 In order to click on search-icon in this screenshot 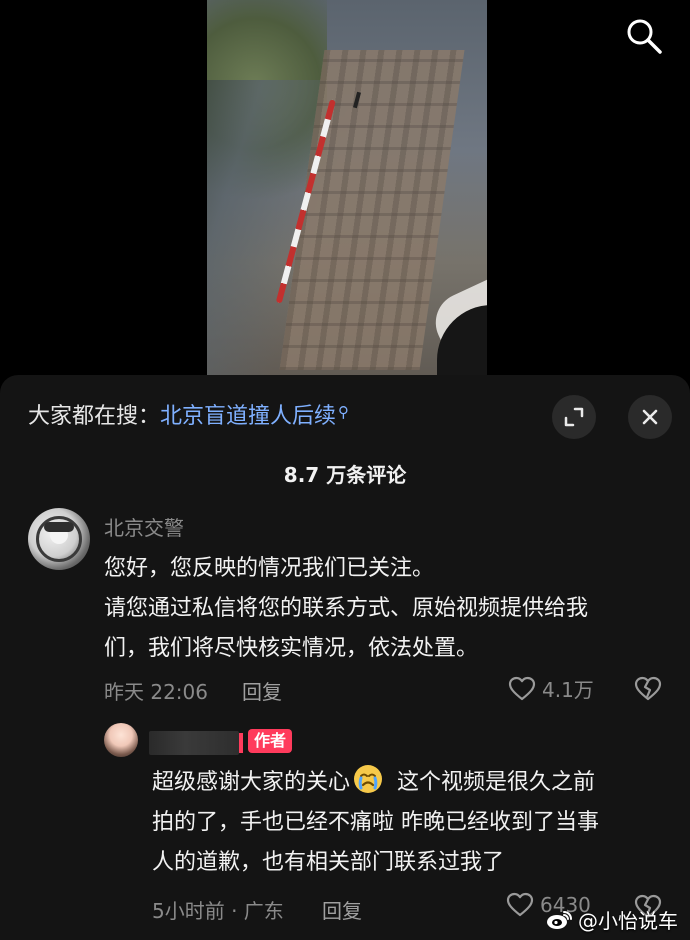, I will do `click(644, 36)`.